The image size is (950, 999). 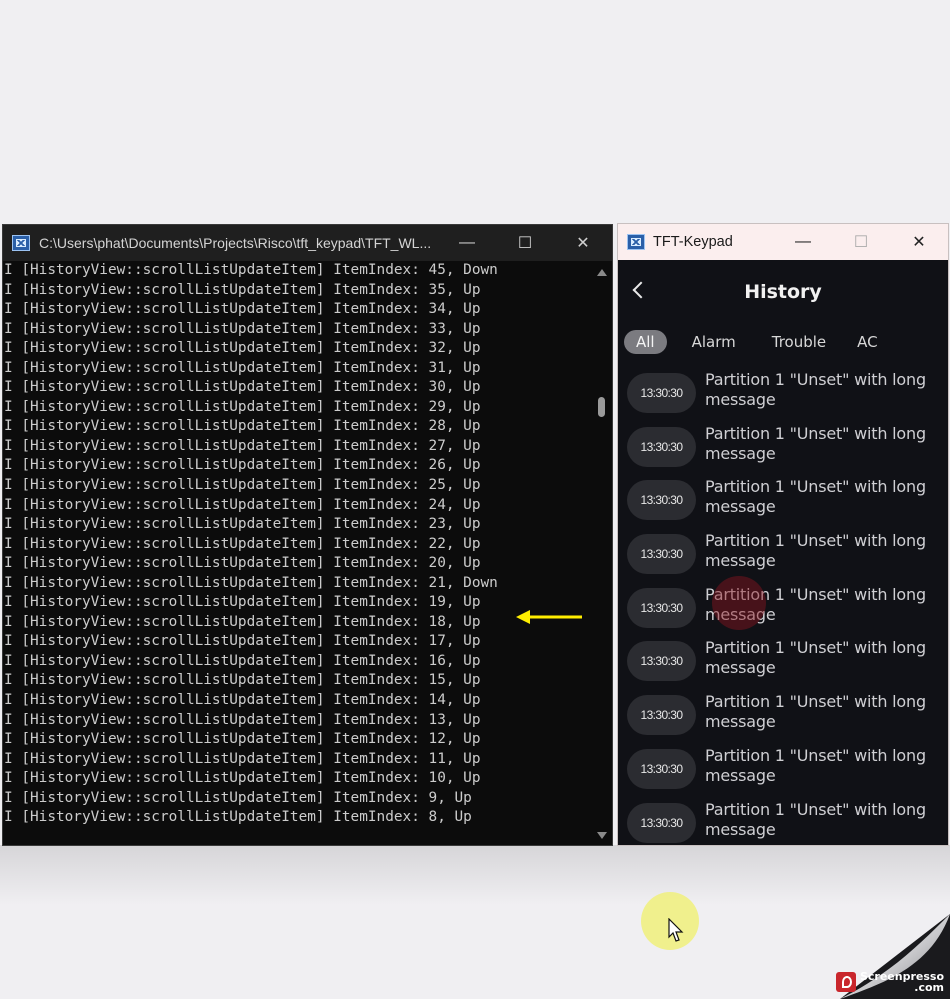 I want to click on scroll-up-arrow-icon, so click(x=602, y=272).